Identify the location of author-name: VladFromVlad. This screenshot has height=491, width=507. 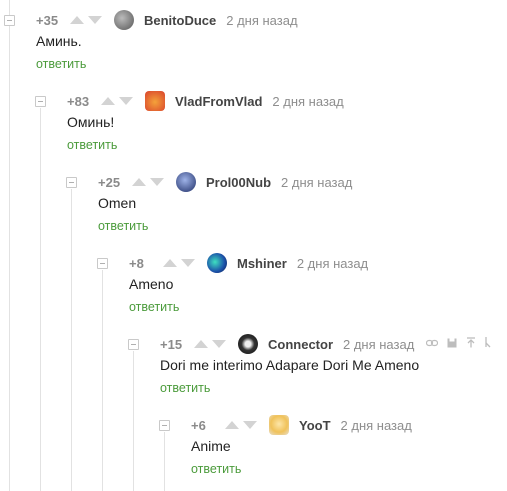
(218, 101).